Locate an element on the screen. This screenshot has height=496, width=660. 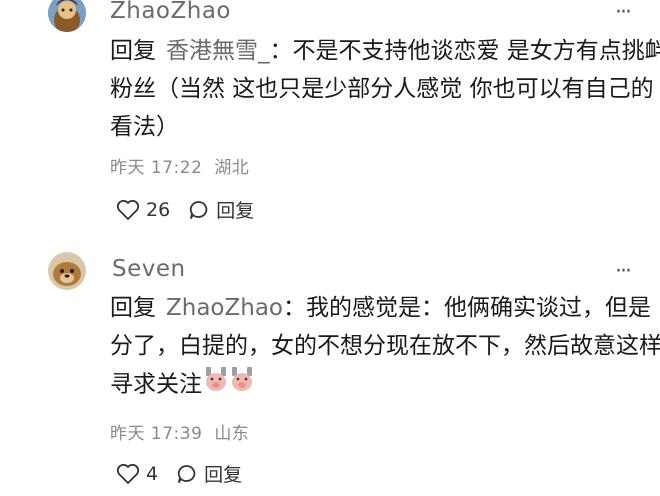
like-count: 26 is located at coordinates (158, 209).